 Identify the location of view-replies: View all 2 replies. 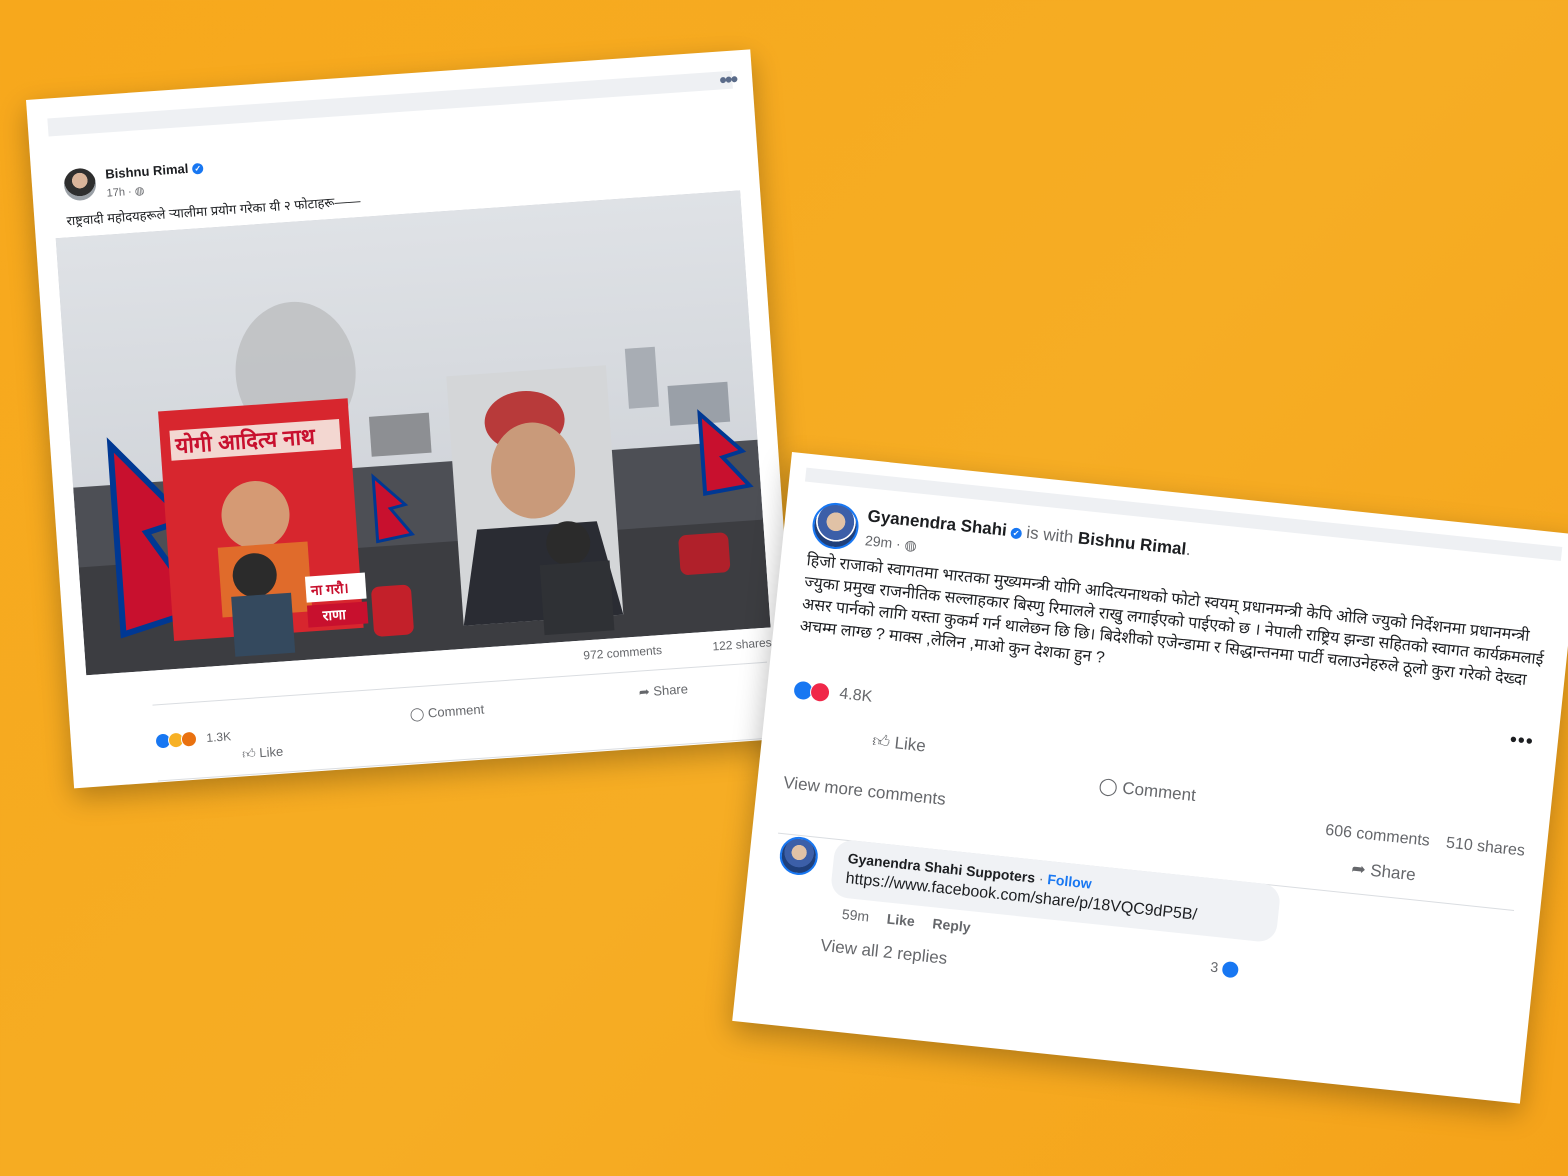
(884, 952).